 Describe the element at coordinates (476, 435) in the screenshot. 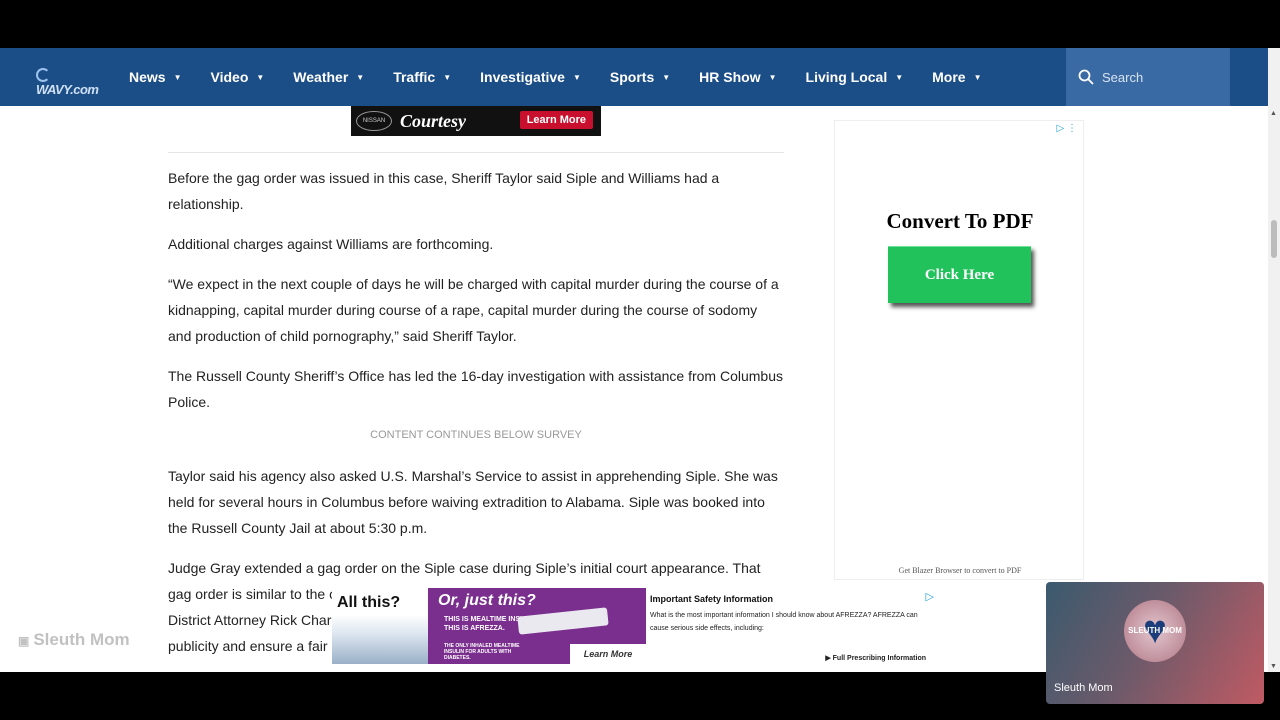

I see `survey-note: CONTENT CONTINUES BELOW SURVEY` at that location.